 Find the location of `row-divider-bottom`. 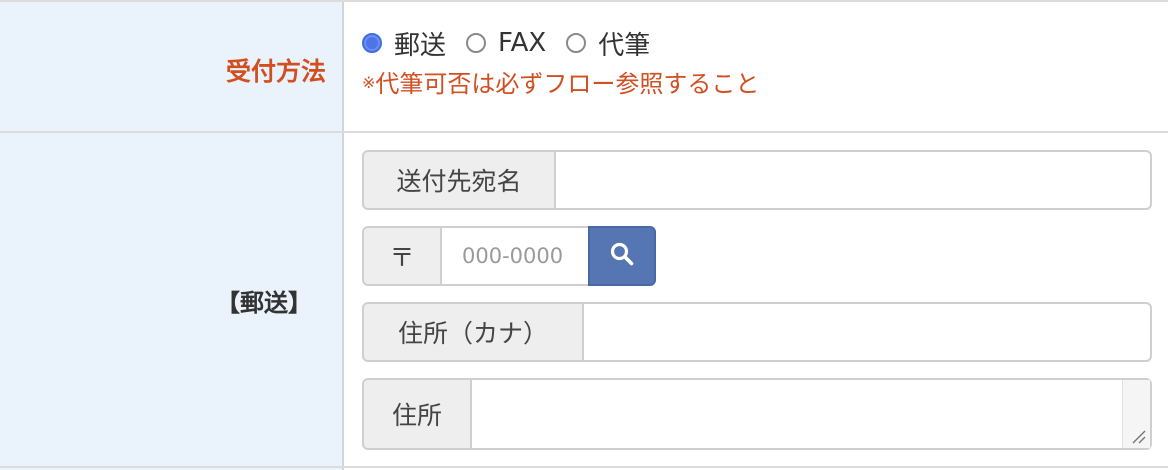

row-divider-bottom is located at coordinates (584, 467).